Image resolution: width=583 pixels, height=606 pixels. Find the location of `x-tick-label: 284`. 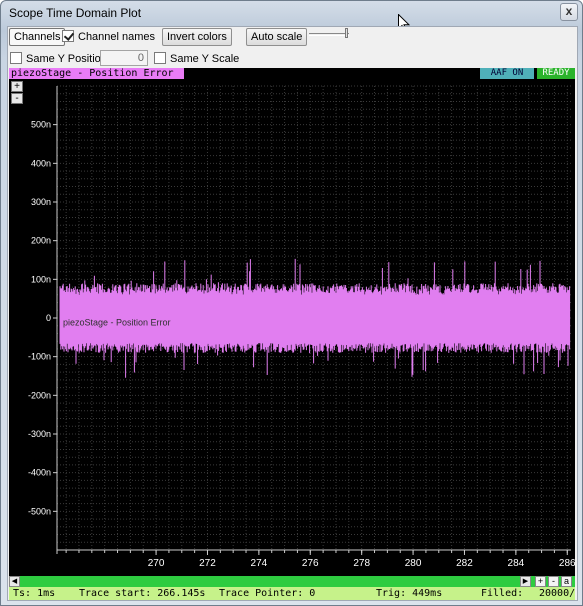

x-tick-label: 284 is located at coordinates (516, 563).